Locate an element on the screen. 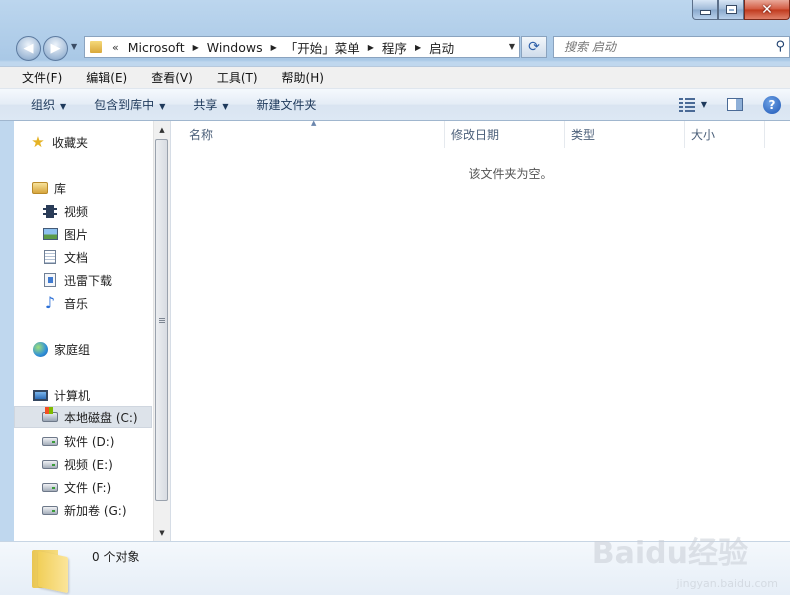  navigation-pane-scrollbar: ▲ ▼ is located at coordinates (161, 331).